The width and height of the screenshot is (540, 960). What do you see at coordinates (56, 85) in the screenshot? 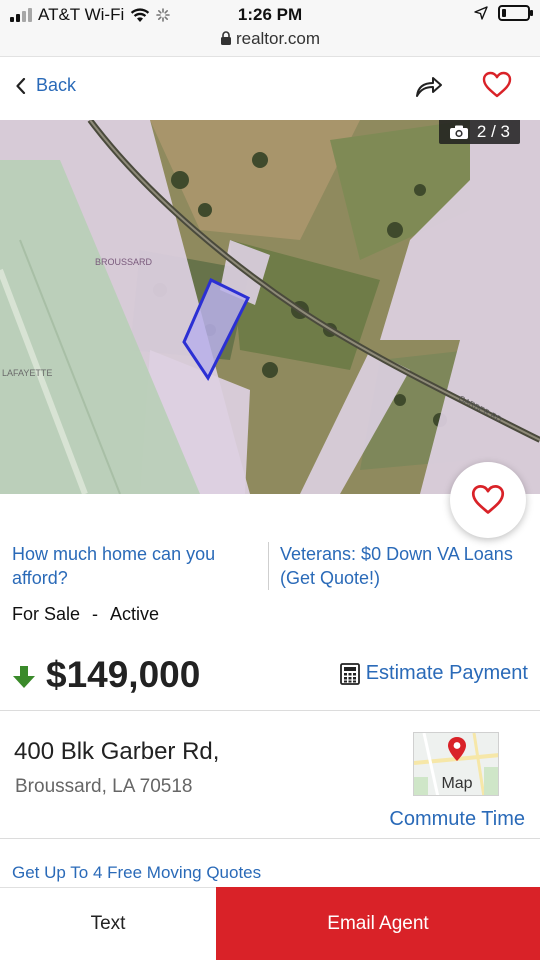
I see `back-label: Back` at bounding box center [56, 85].